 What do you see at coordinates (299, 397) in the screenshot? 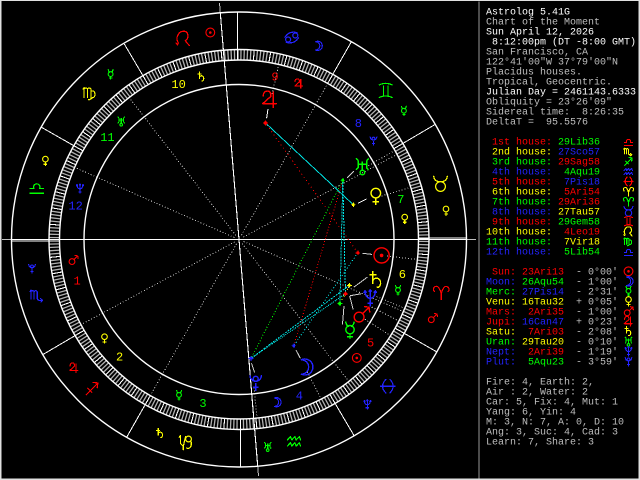
I see `svg-text: 4` at bounding box center [299, 397].